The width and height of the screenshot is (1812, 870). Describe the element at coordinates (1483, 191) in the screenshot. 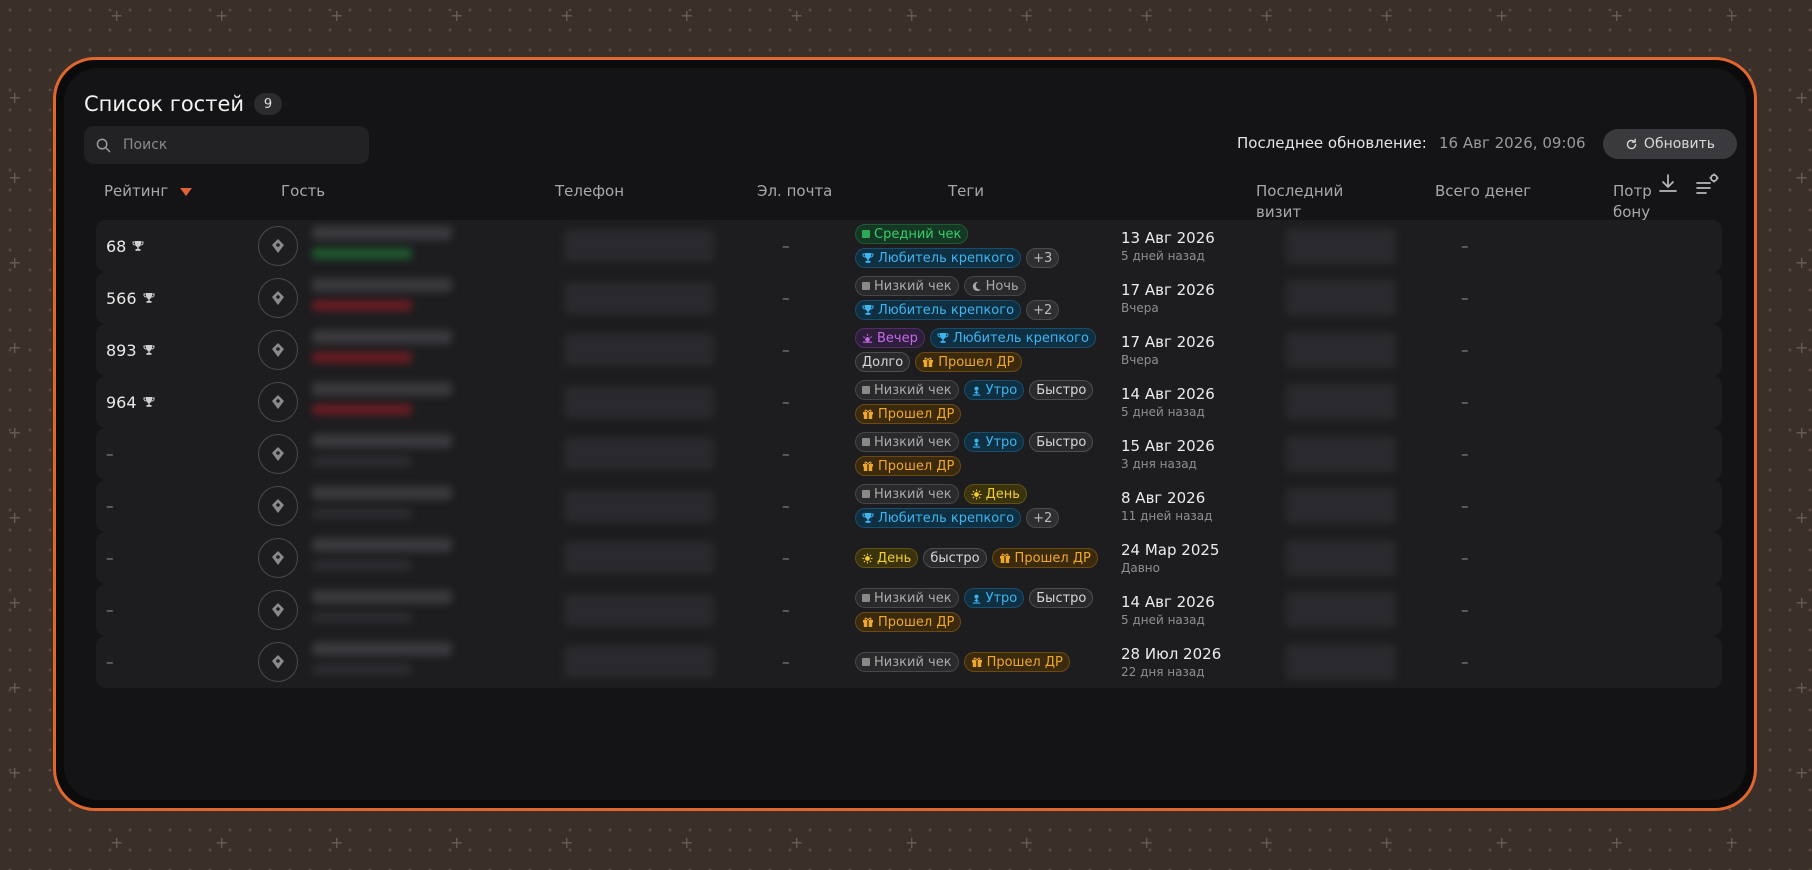

I see `column-header-total-money: Всего денег` at that location.